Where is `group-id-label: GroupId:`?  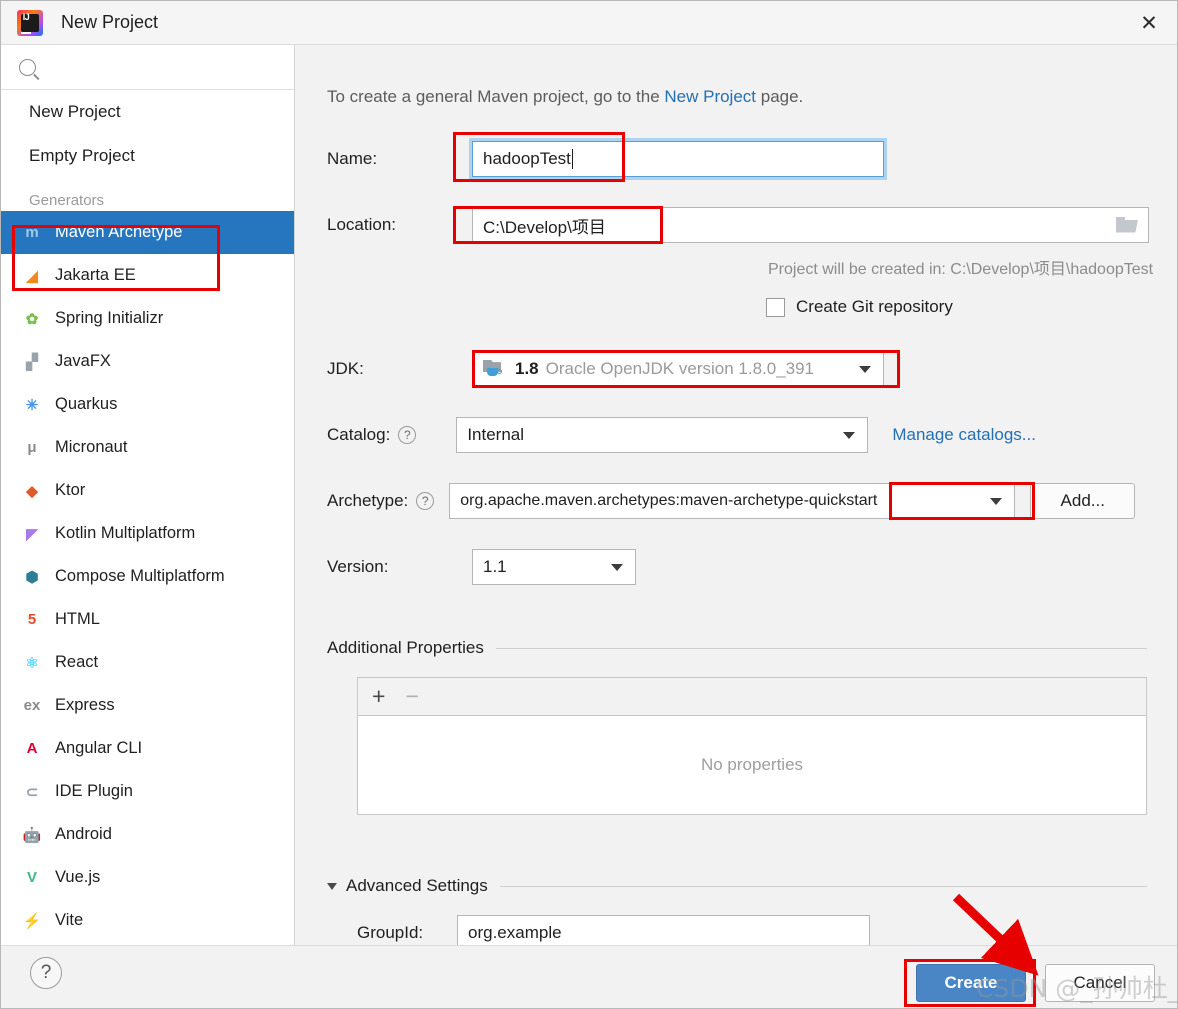 group-id-label: GroupId: is located at coordinates (390, 932).